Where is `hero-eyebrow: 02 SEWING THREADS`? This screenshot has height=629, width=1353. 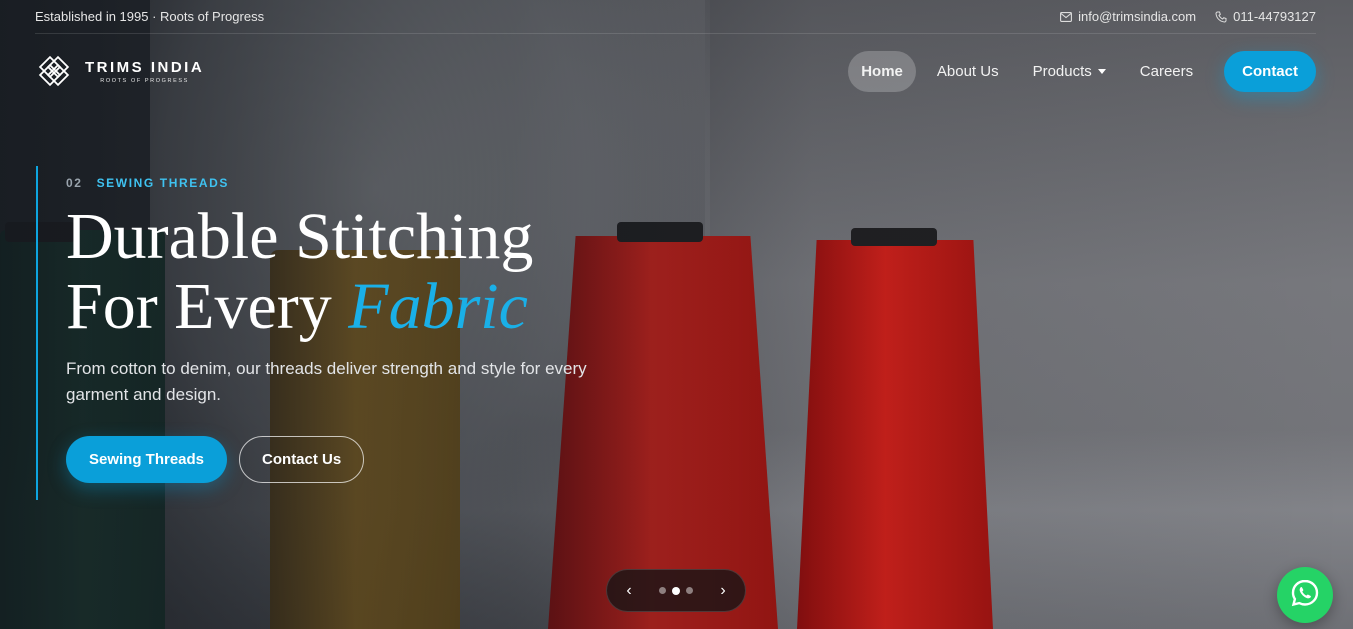
hero-eyebrow: 02 SEWING THREADS is located at coordinates (336, 183).